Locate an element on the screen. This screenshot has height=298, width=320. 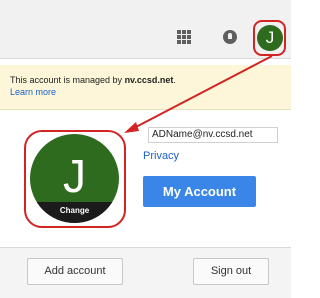
add-account-button: Add account is located at coordinates (75, 271).